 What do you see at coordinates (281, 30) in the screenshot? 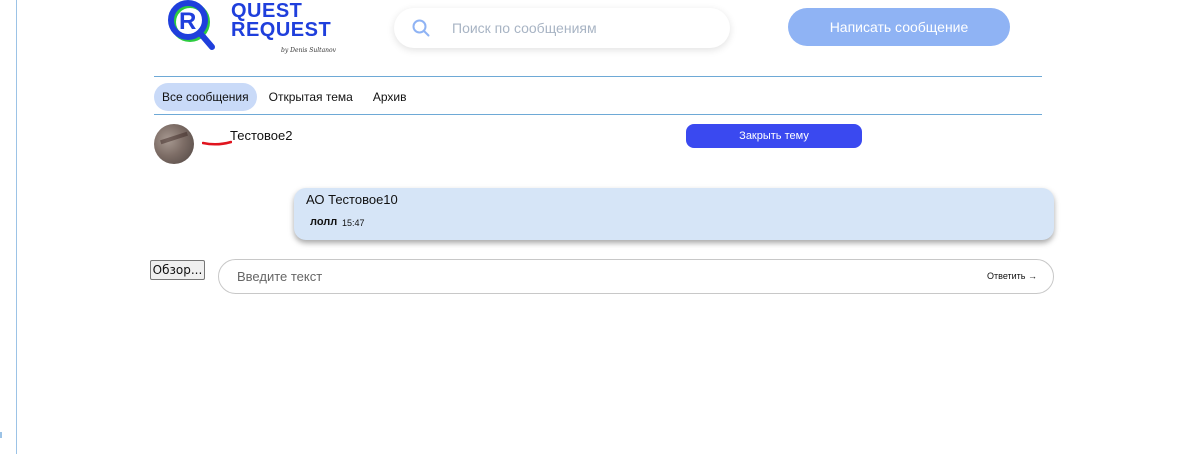
I see `brand-name-line2: REQUEST` at bounding box center [281, 30].